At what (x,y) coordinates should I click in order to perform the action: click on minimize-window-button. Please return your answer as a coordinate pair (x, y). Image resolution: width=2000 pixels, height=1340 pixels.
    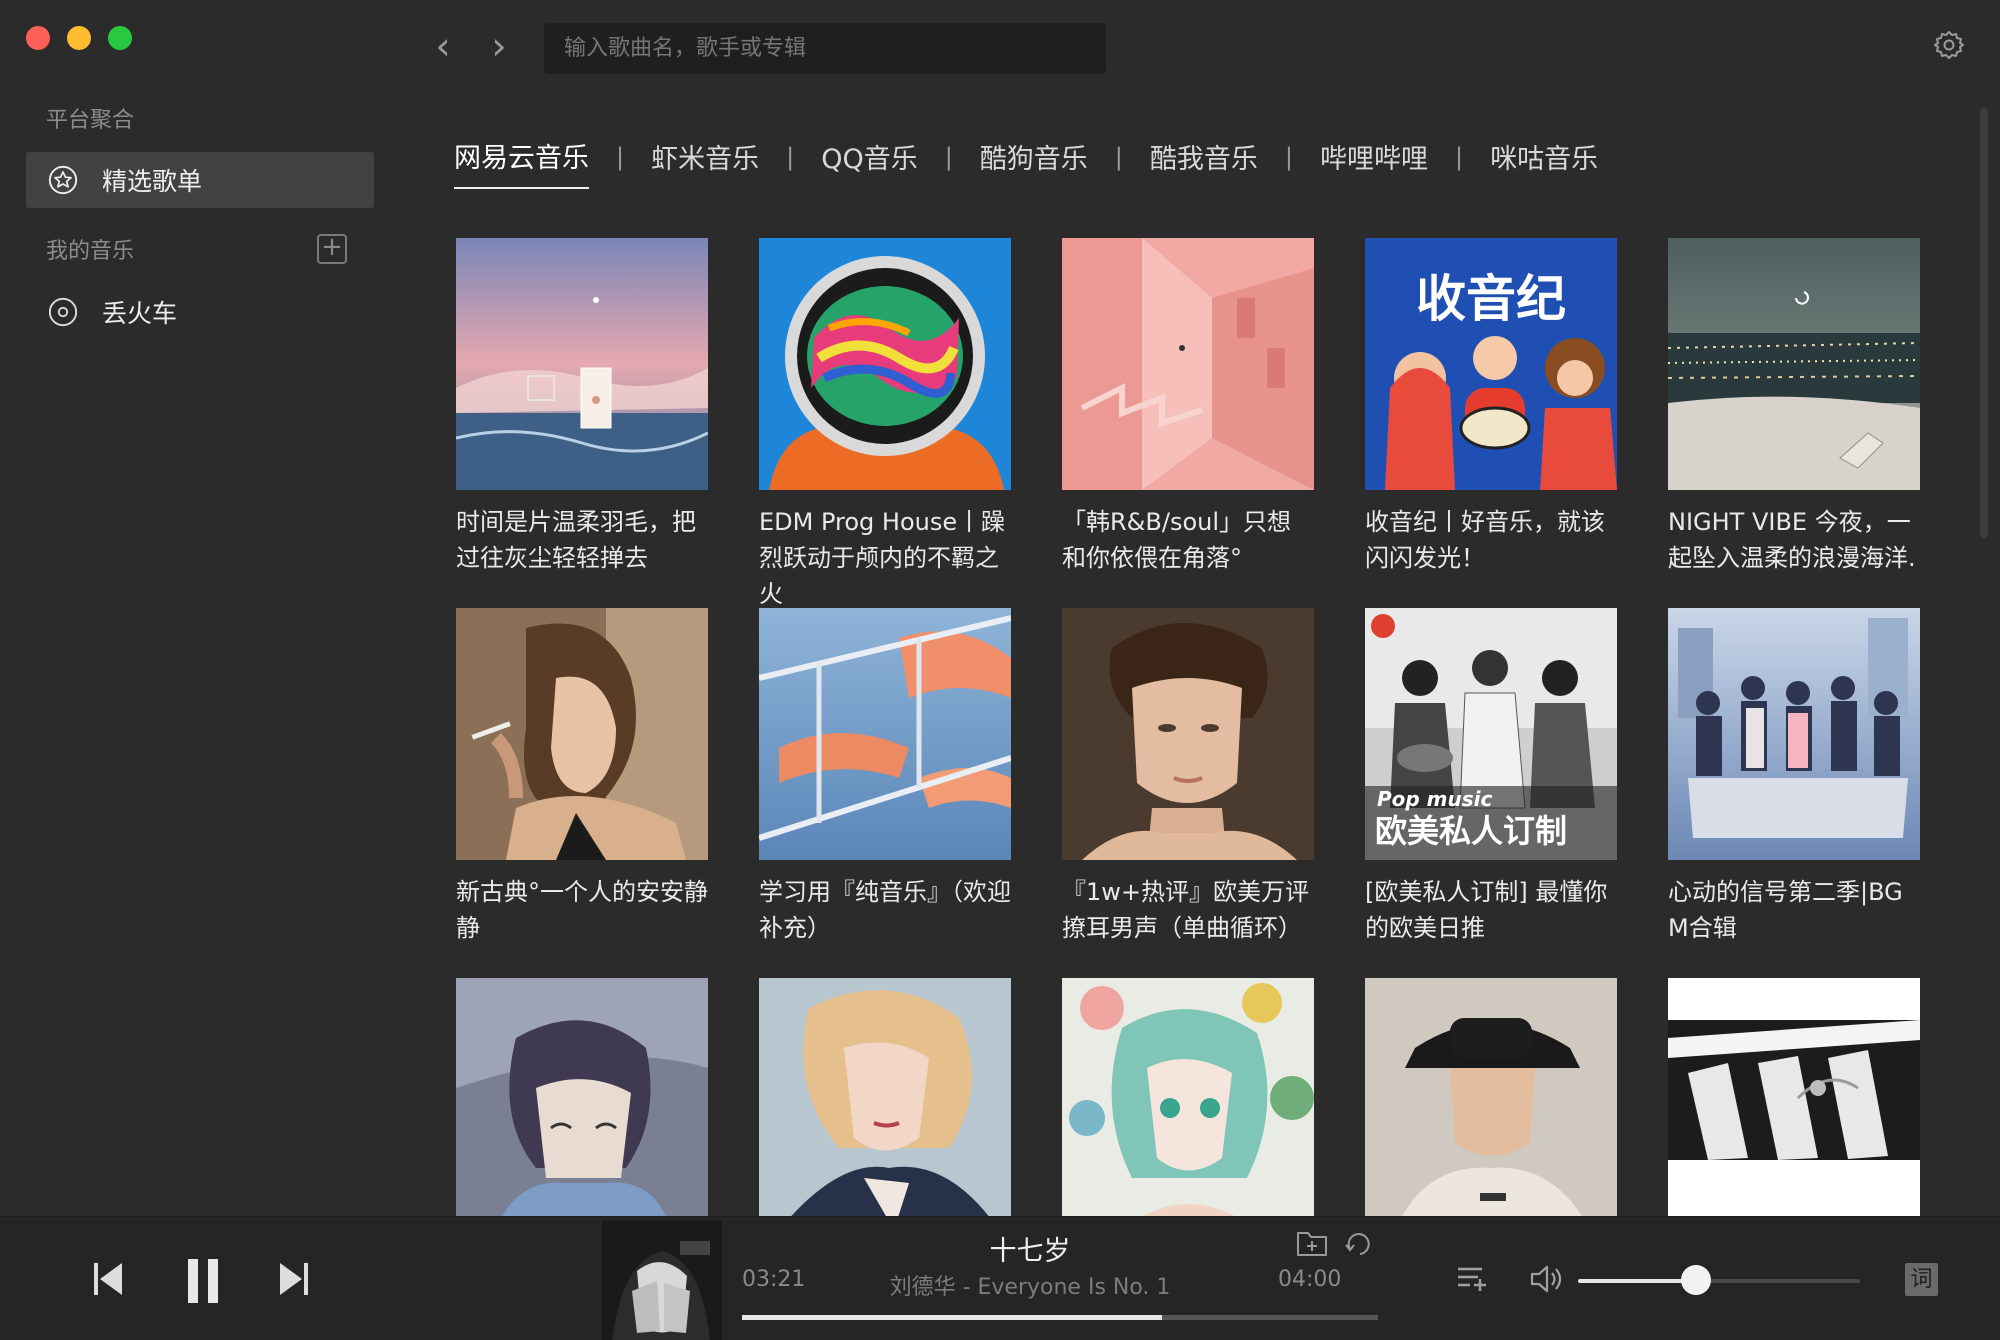
    Looking at the image, I should click on (79, 38).